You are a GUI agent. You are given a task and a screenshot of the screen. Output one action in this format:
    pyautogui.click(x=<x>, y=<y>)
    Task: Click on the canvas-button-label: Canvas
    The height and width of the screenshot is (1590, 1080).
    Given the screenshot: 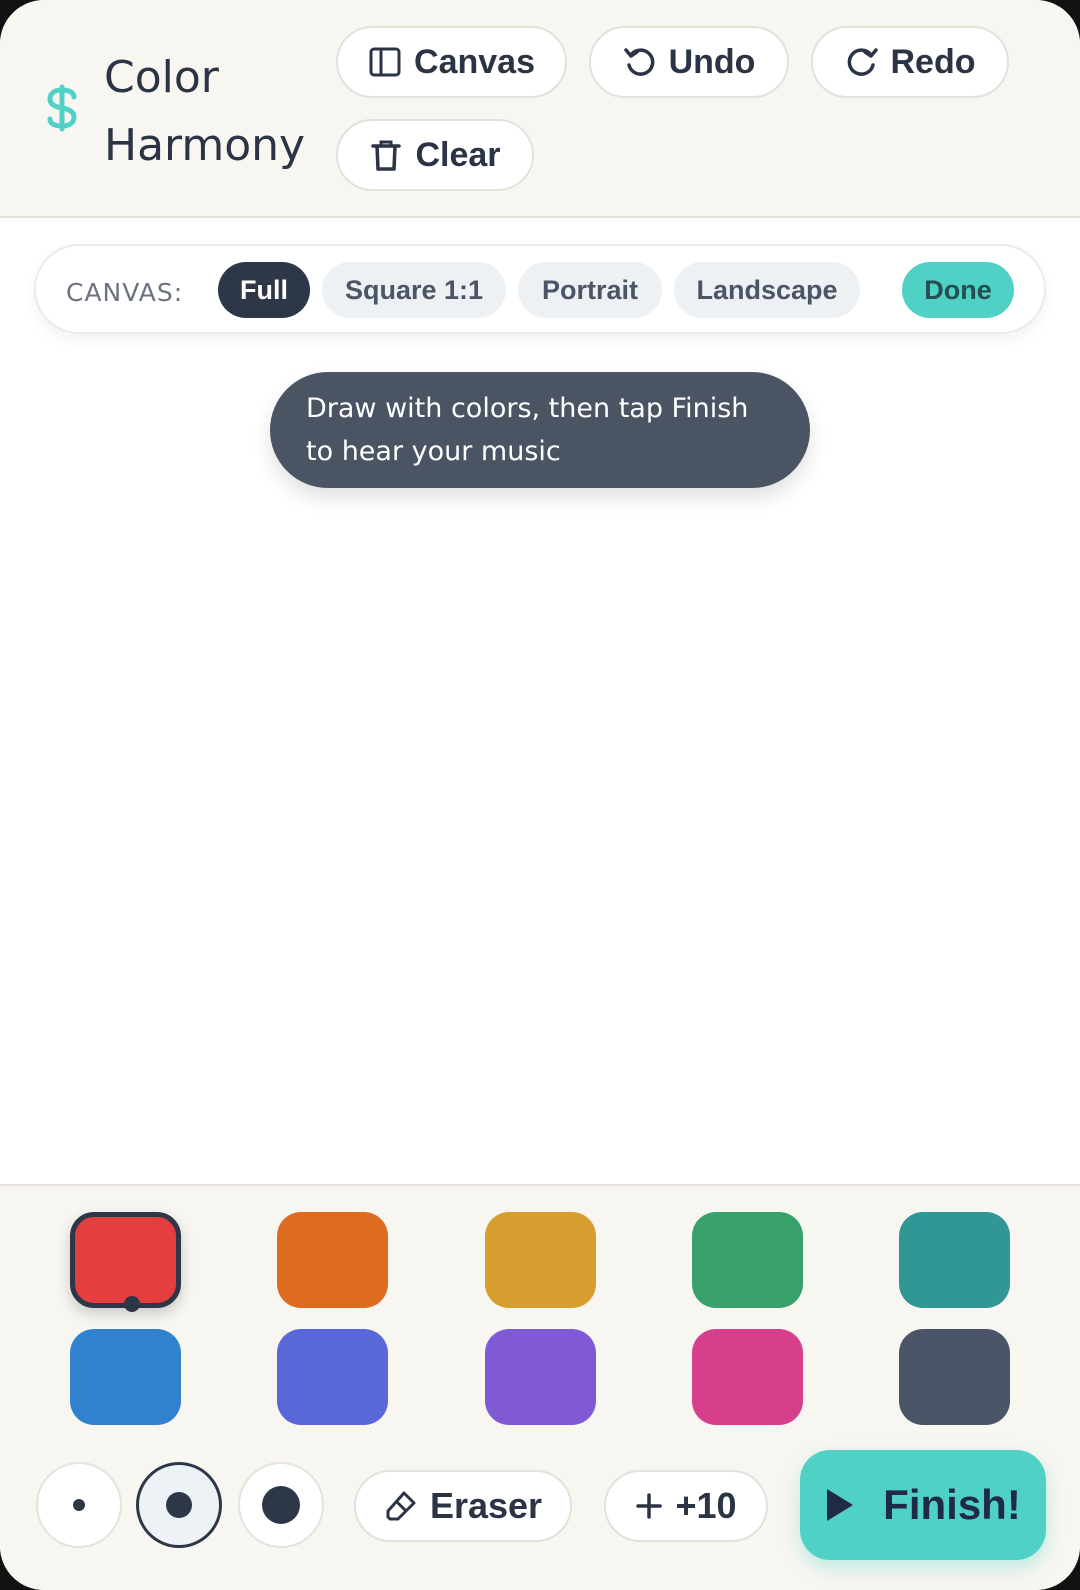 What is the action you would take?
    pyautogui.click(x=474, y=61)
    